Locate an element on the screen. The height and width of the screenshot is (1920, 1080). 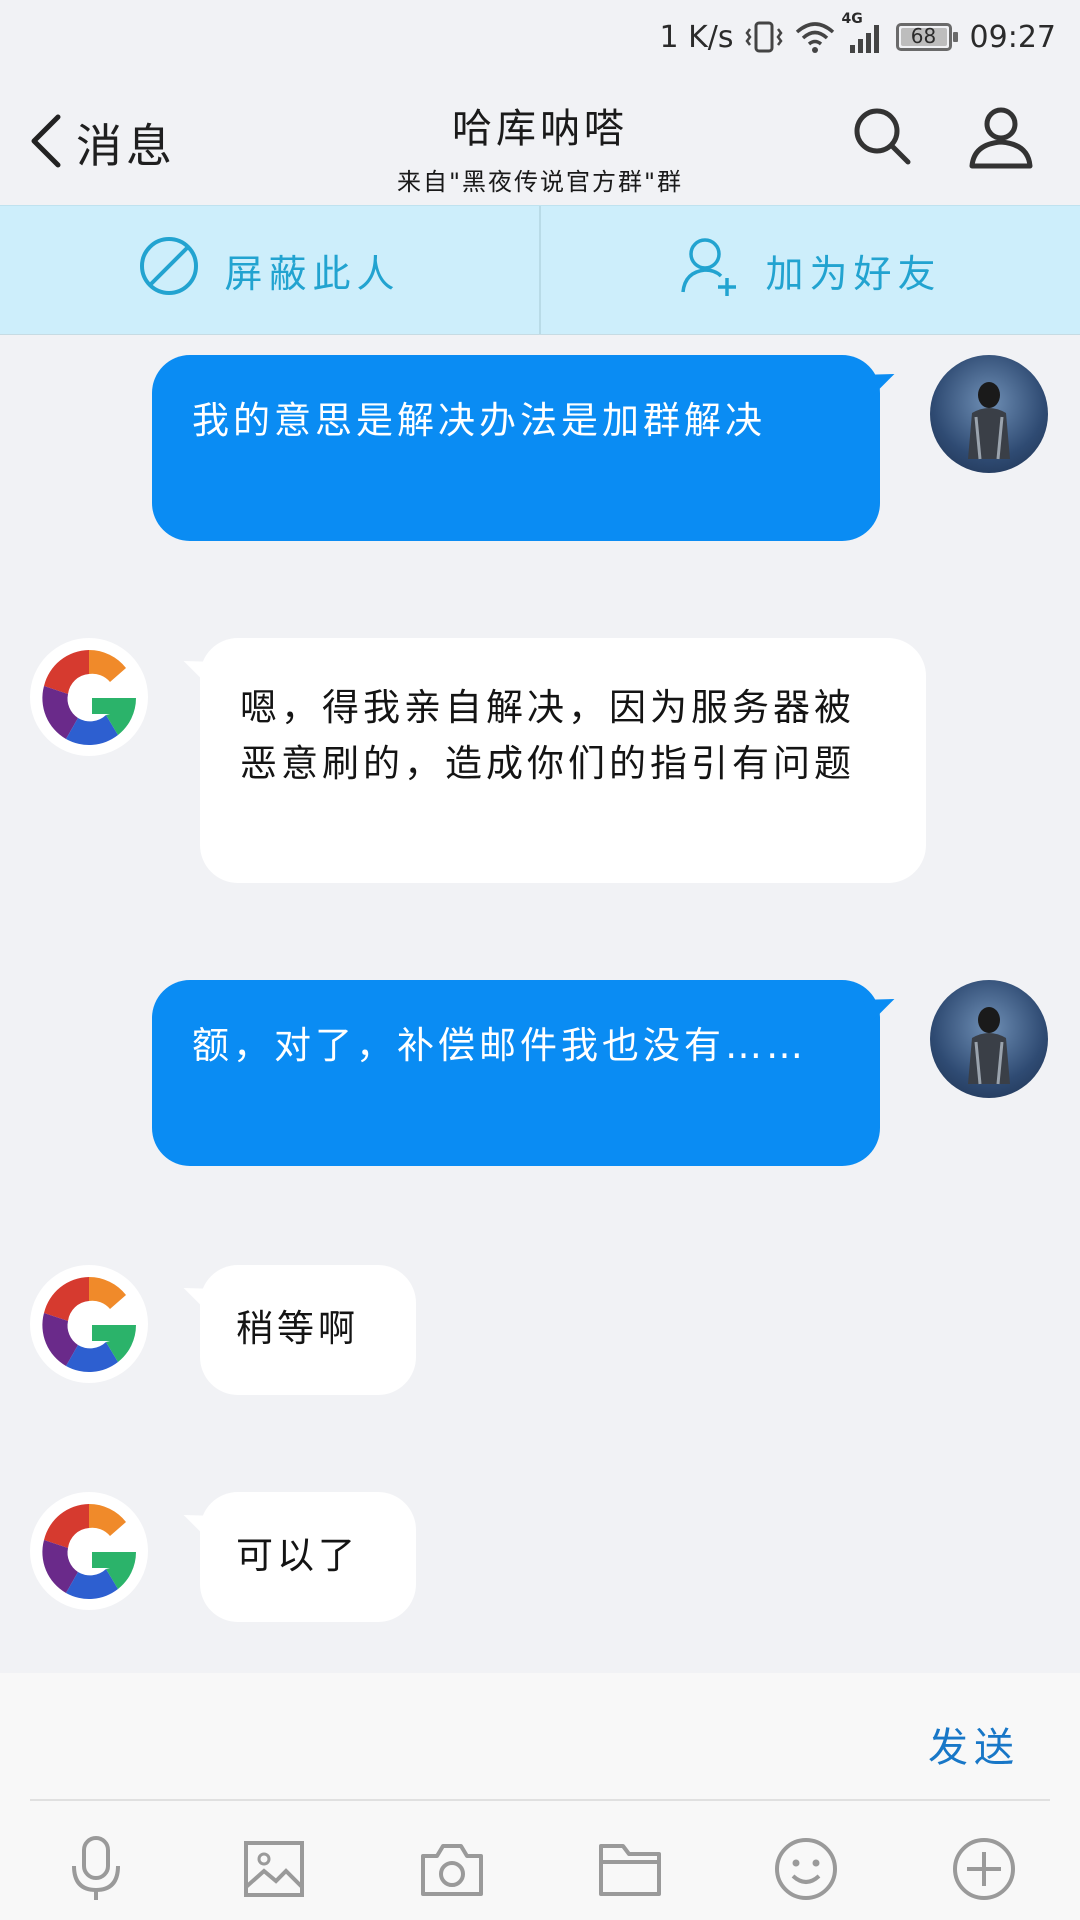
message-bubble-received: 可以了 is located at coordinates (308, 1557).